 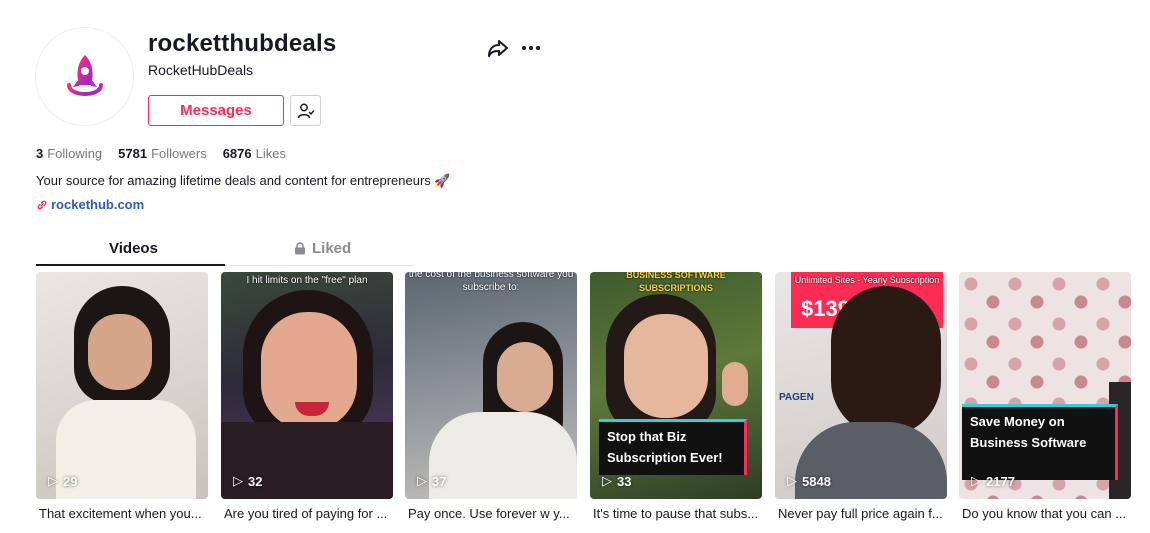 I want to click on share-icon, so click(x=498, y=48).